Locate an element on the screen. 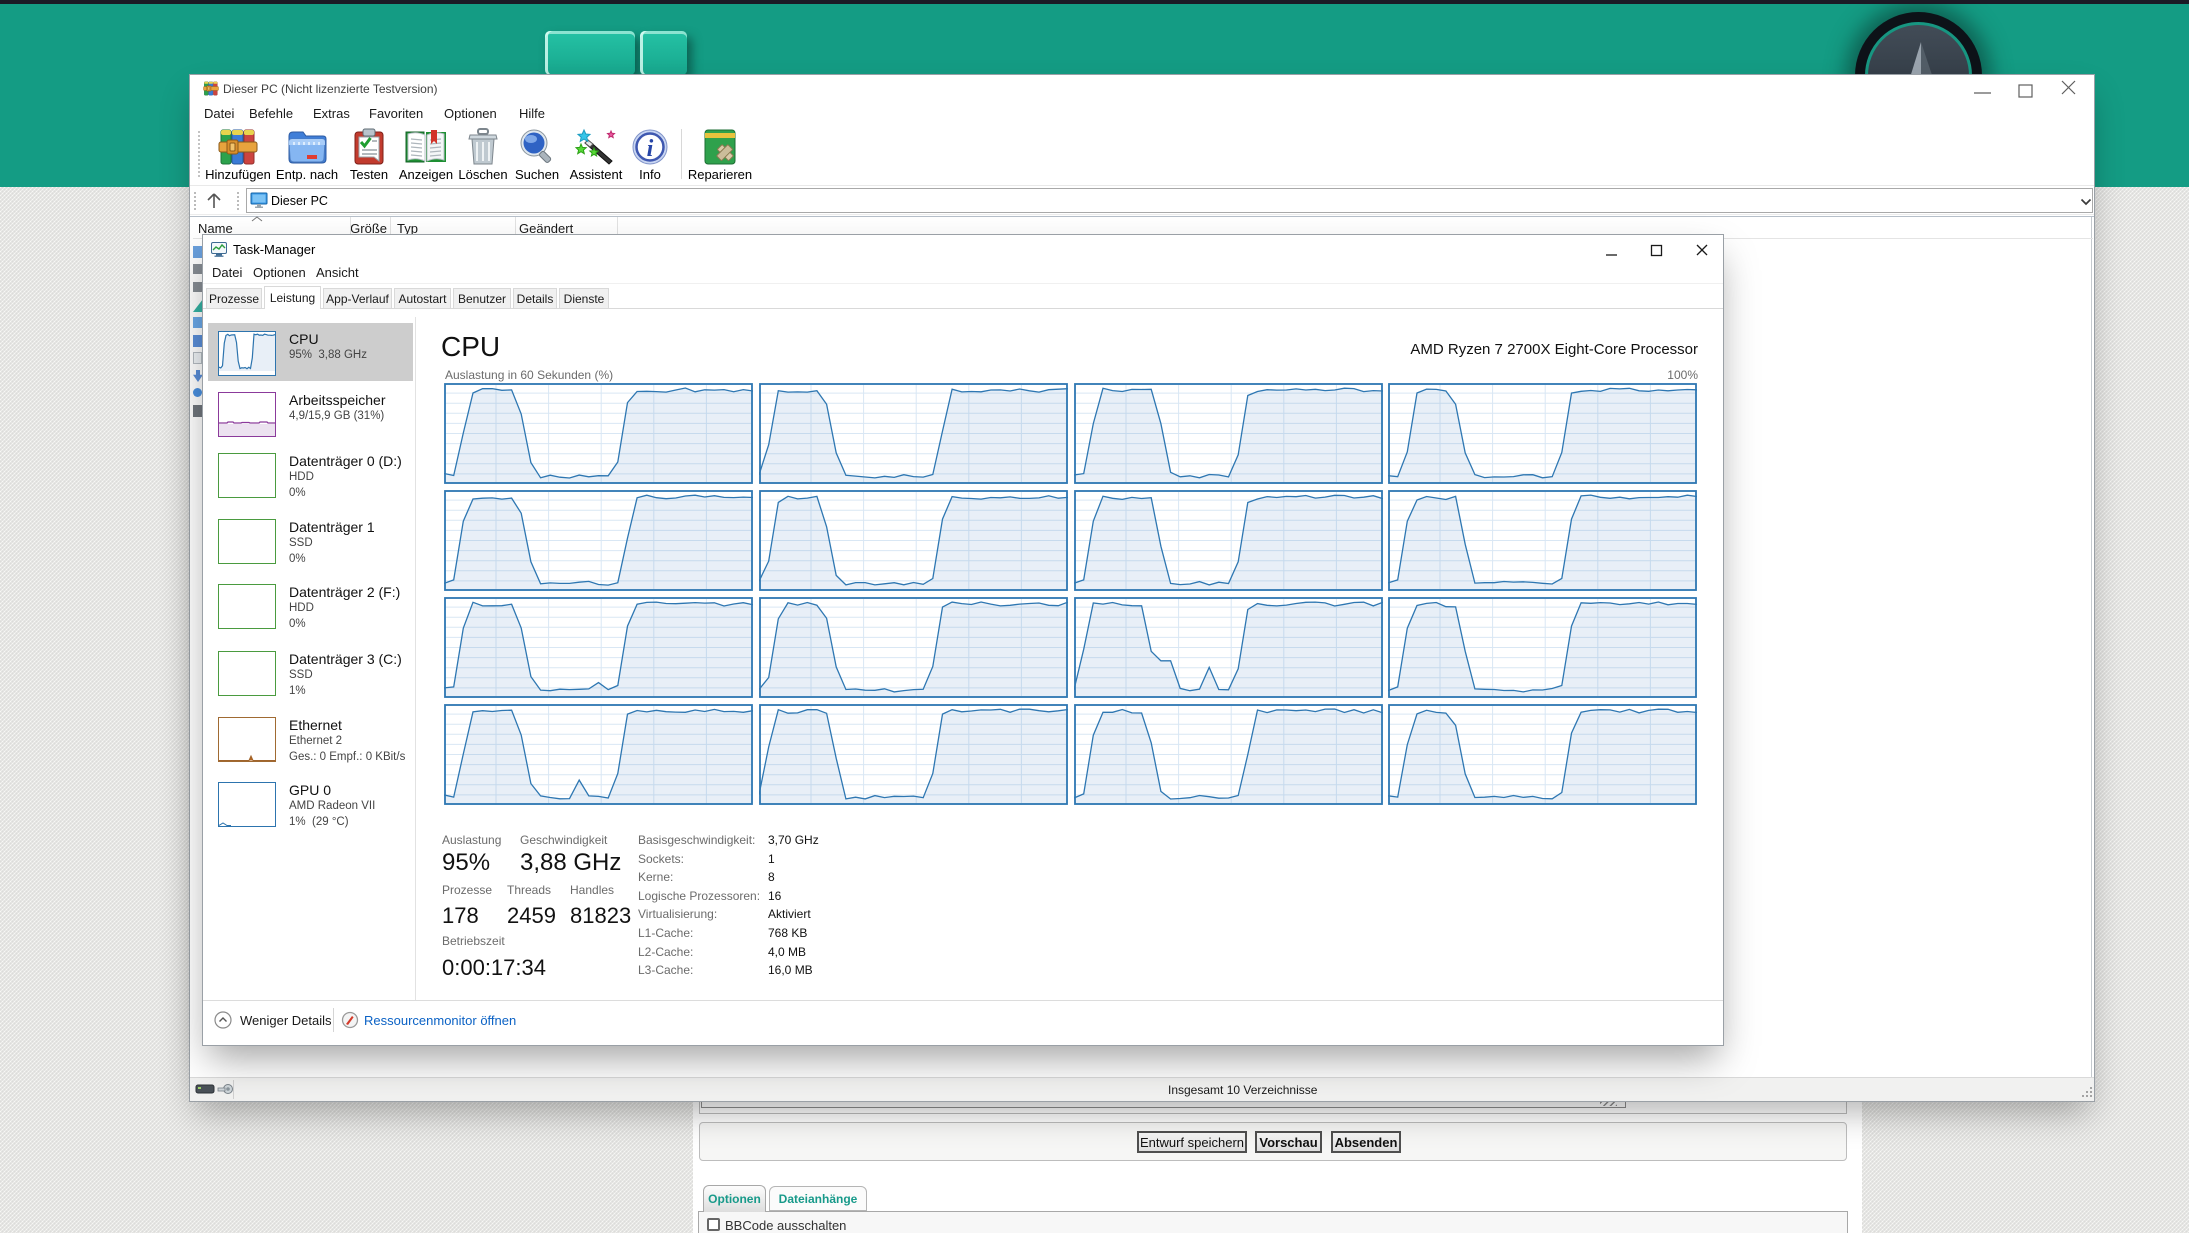  svg-text: i is located at coordinates (650, 149).